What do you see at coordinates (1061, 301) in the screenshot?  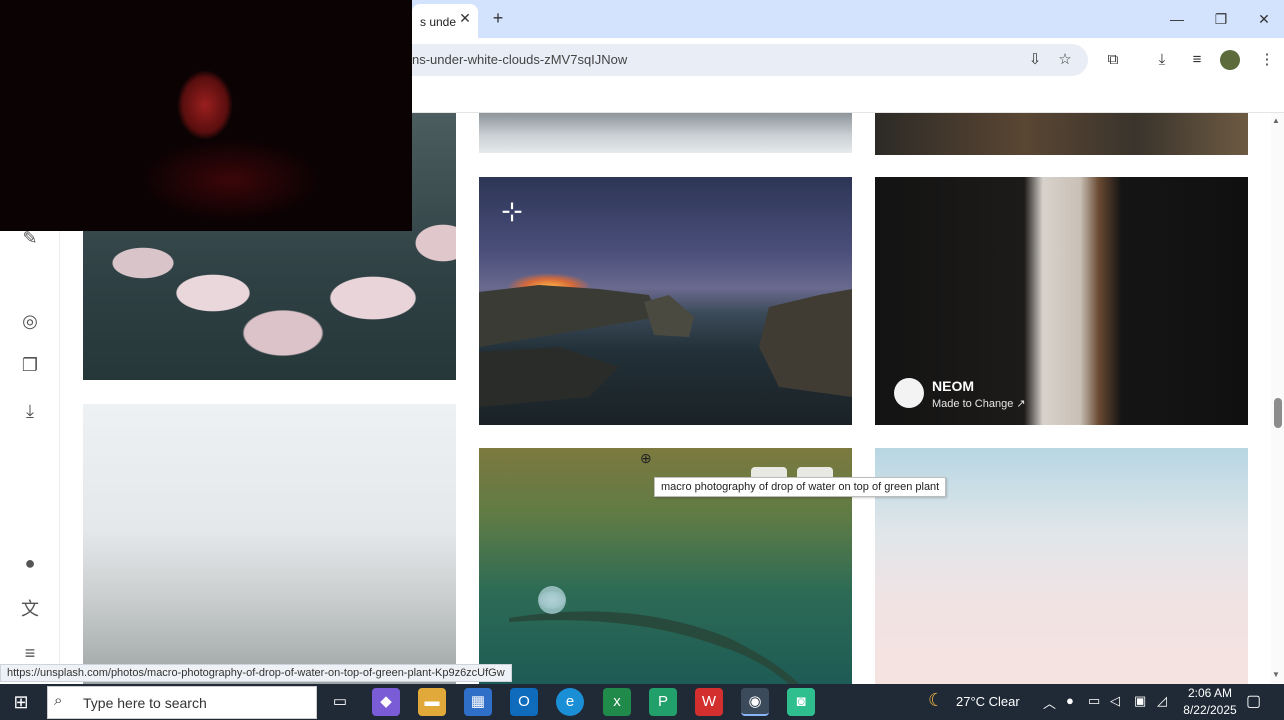 I see `photo-neom-cave` at bounding box center [1061, 301].